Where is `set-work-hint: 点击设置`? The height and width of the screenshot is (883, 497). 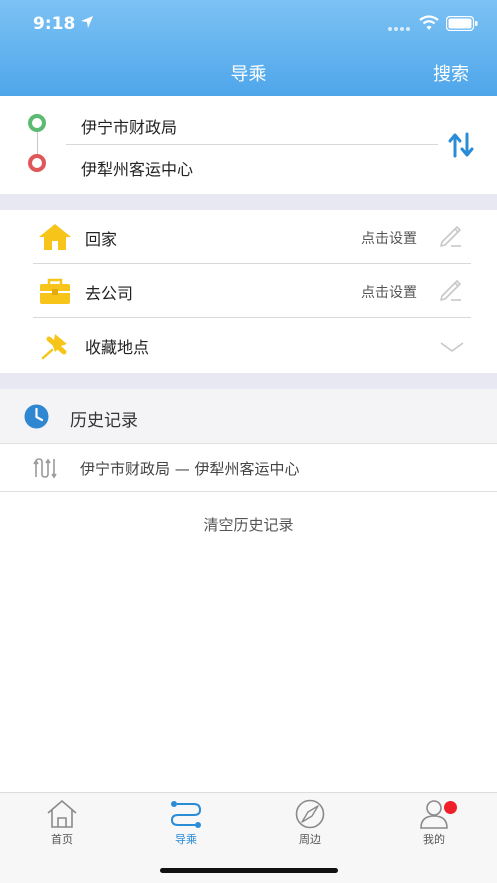 set-work-hint: 点击设置 is located at coordinates (389, 292).